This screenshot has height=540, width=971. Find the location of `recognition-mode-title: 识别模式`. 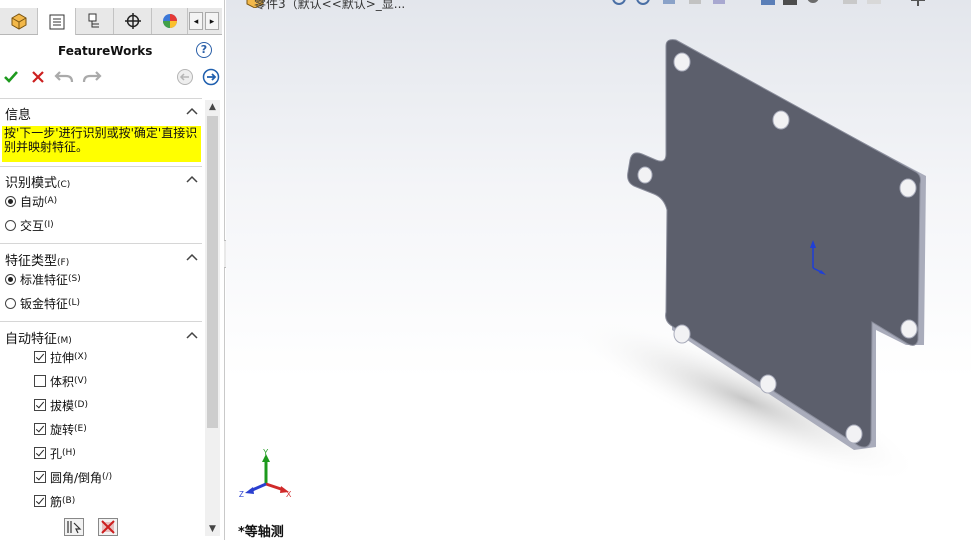

recognition-mode-title: 识别模式 is located at coordinates (31, 183).